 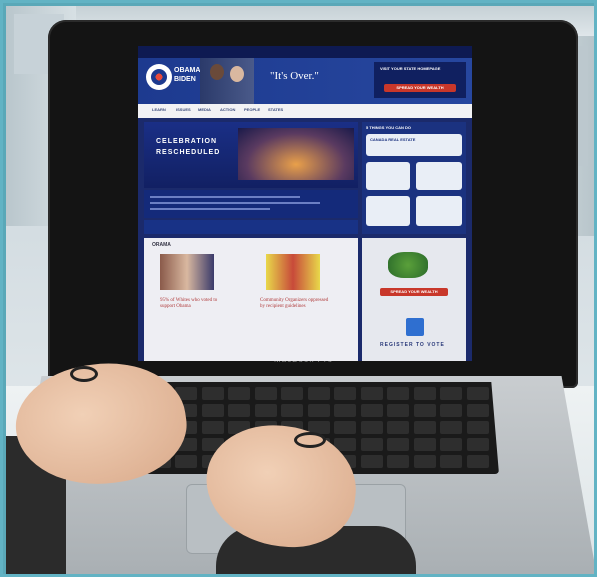 I want to click on money-plant-image, so click(x=408, y=265).